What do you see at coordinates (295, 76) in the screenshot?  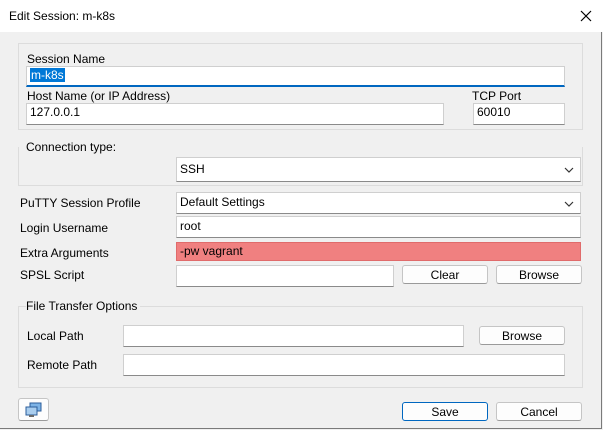 I see `session-name-input: m-k8s` at bounding box center [295, 76].